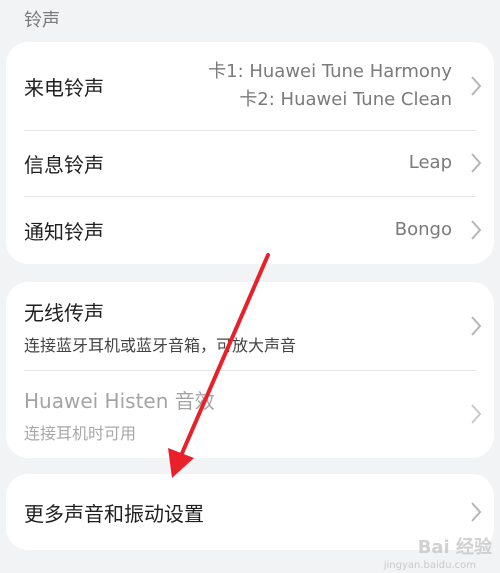  Describe the element at coordinates (454, 547) in the screenshot. I see `baidu-watermark-logo: Bai 经验` at that location.